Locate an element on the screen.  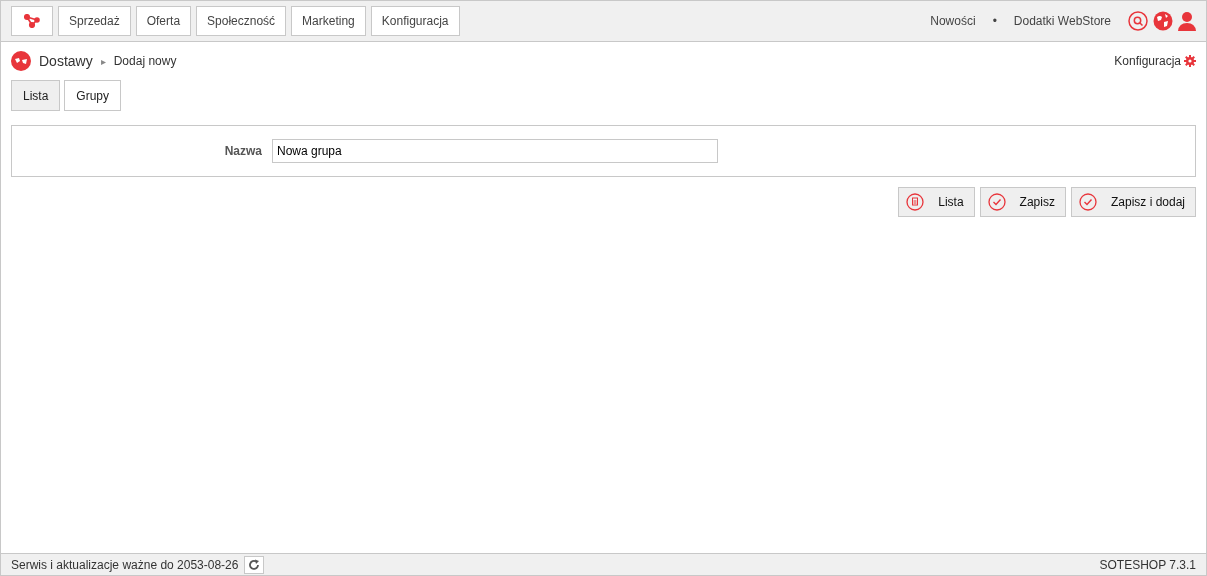
refresh-icon is located at coordinates (254, 564).